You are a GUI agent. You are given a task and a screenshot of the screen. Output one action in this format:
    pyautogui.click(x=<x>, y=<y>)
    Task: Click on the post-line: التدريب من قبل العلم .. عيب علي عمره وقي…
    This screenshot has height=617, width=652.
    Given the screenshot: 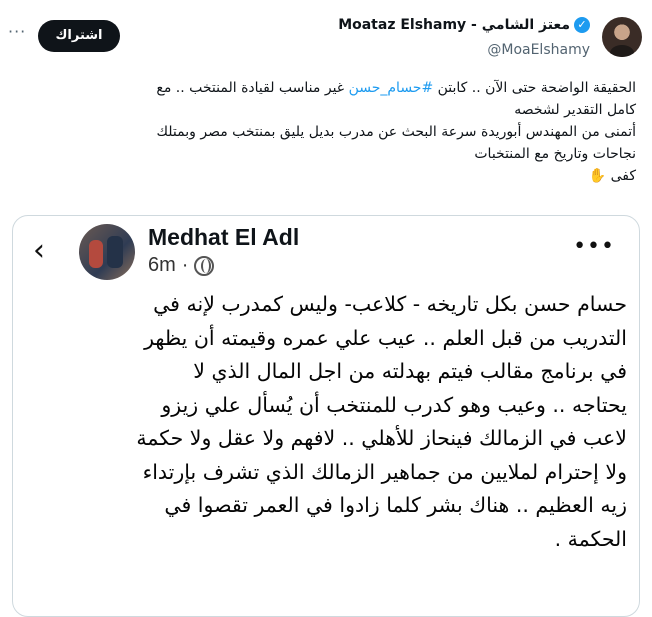 What is the action you would take?
    pyautogui.click(x=385, y=337)
    